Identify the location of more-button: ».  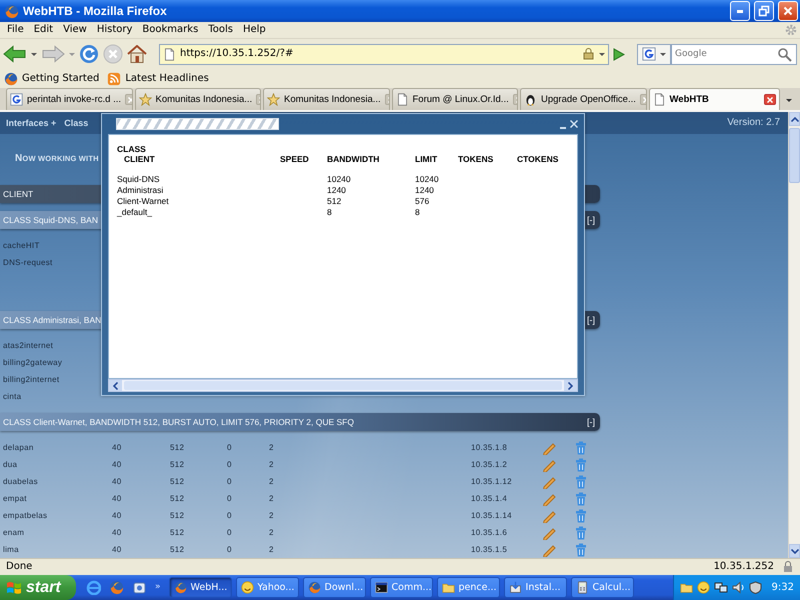
(158, 587).